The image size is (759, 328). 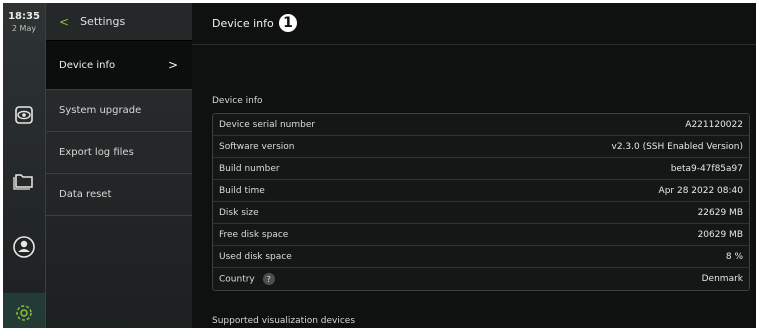 What do you see at coordinates (237, 279) in the screenshot?
I see `row-label: Country` at bounding box center [237, 279].